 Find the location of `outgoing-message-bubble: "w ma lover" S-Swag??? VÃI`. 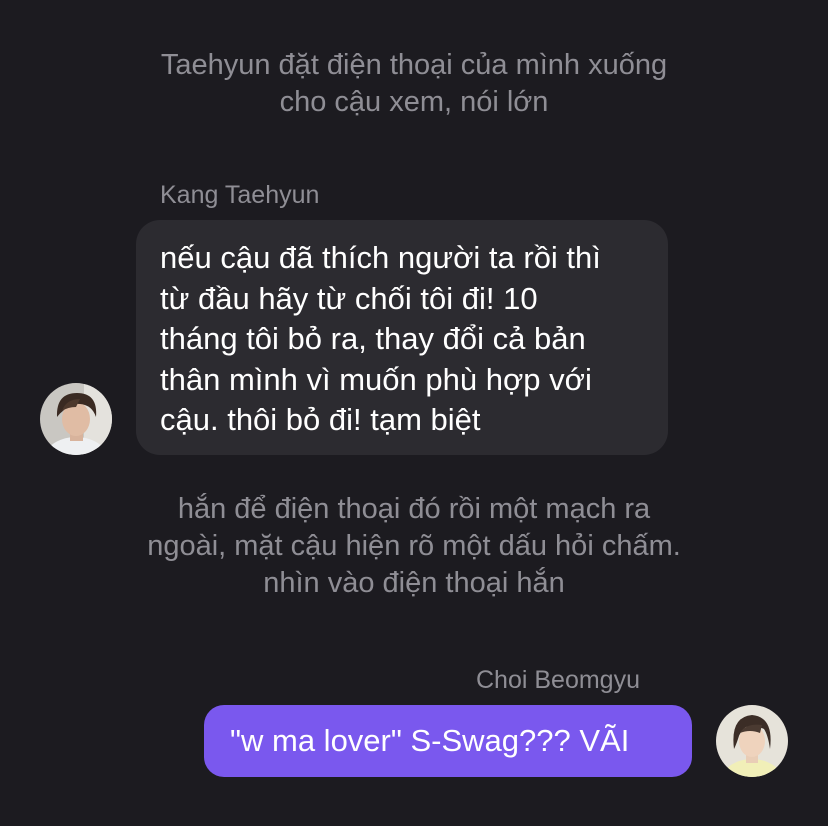

outgoing-message-bubble: "w ma lover" S-Swag??? VÃI is located at coordinates (448, 741).